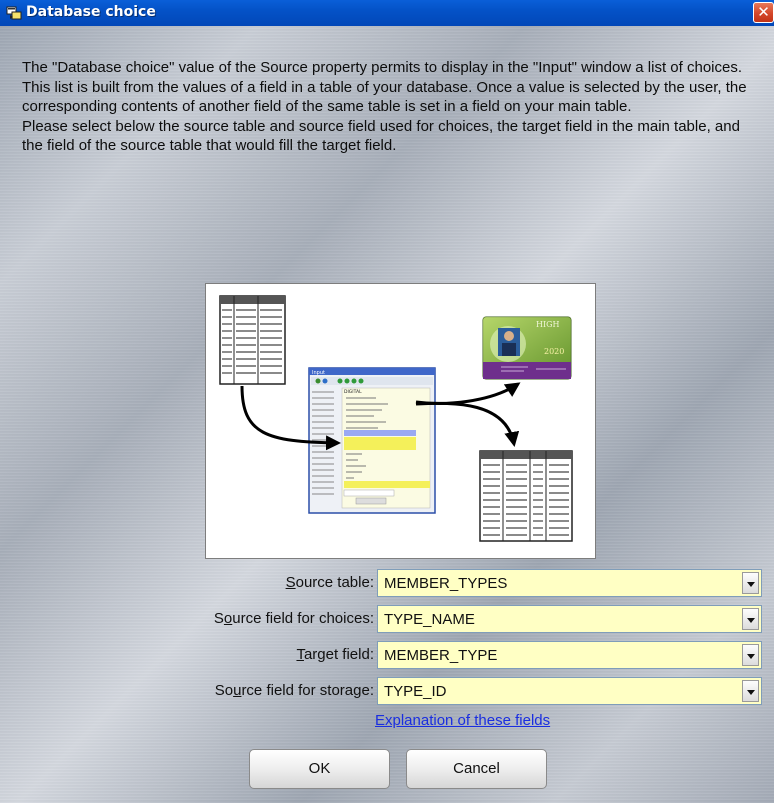 The width and height of the screenshot is (774, 803). I want to click on source-table-select: MEMBER_TYPES, so click(569, 583).